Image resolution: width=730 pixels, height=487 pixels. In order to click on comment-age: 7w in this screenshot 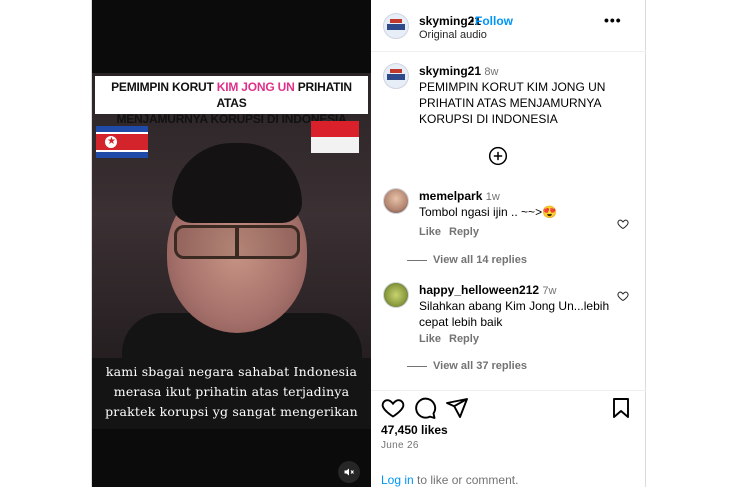, I will do `click(549, 291)`.